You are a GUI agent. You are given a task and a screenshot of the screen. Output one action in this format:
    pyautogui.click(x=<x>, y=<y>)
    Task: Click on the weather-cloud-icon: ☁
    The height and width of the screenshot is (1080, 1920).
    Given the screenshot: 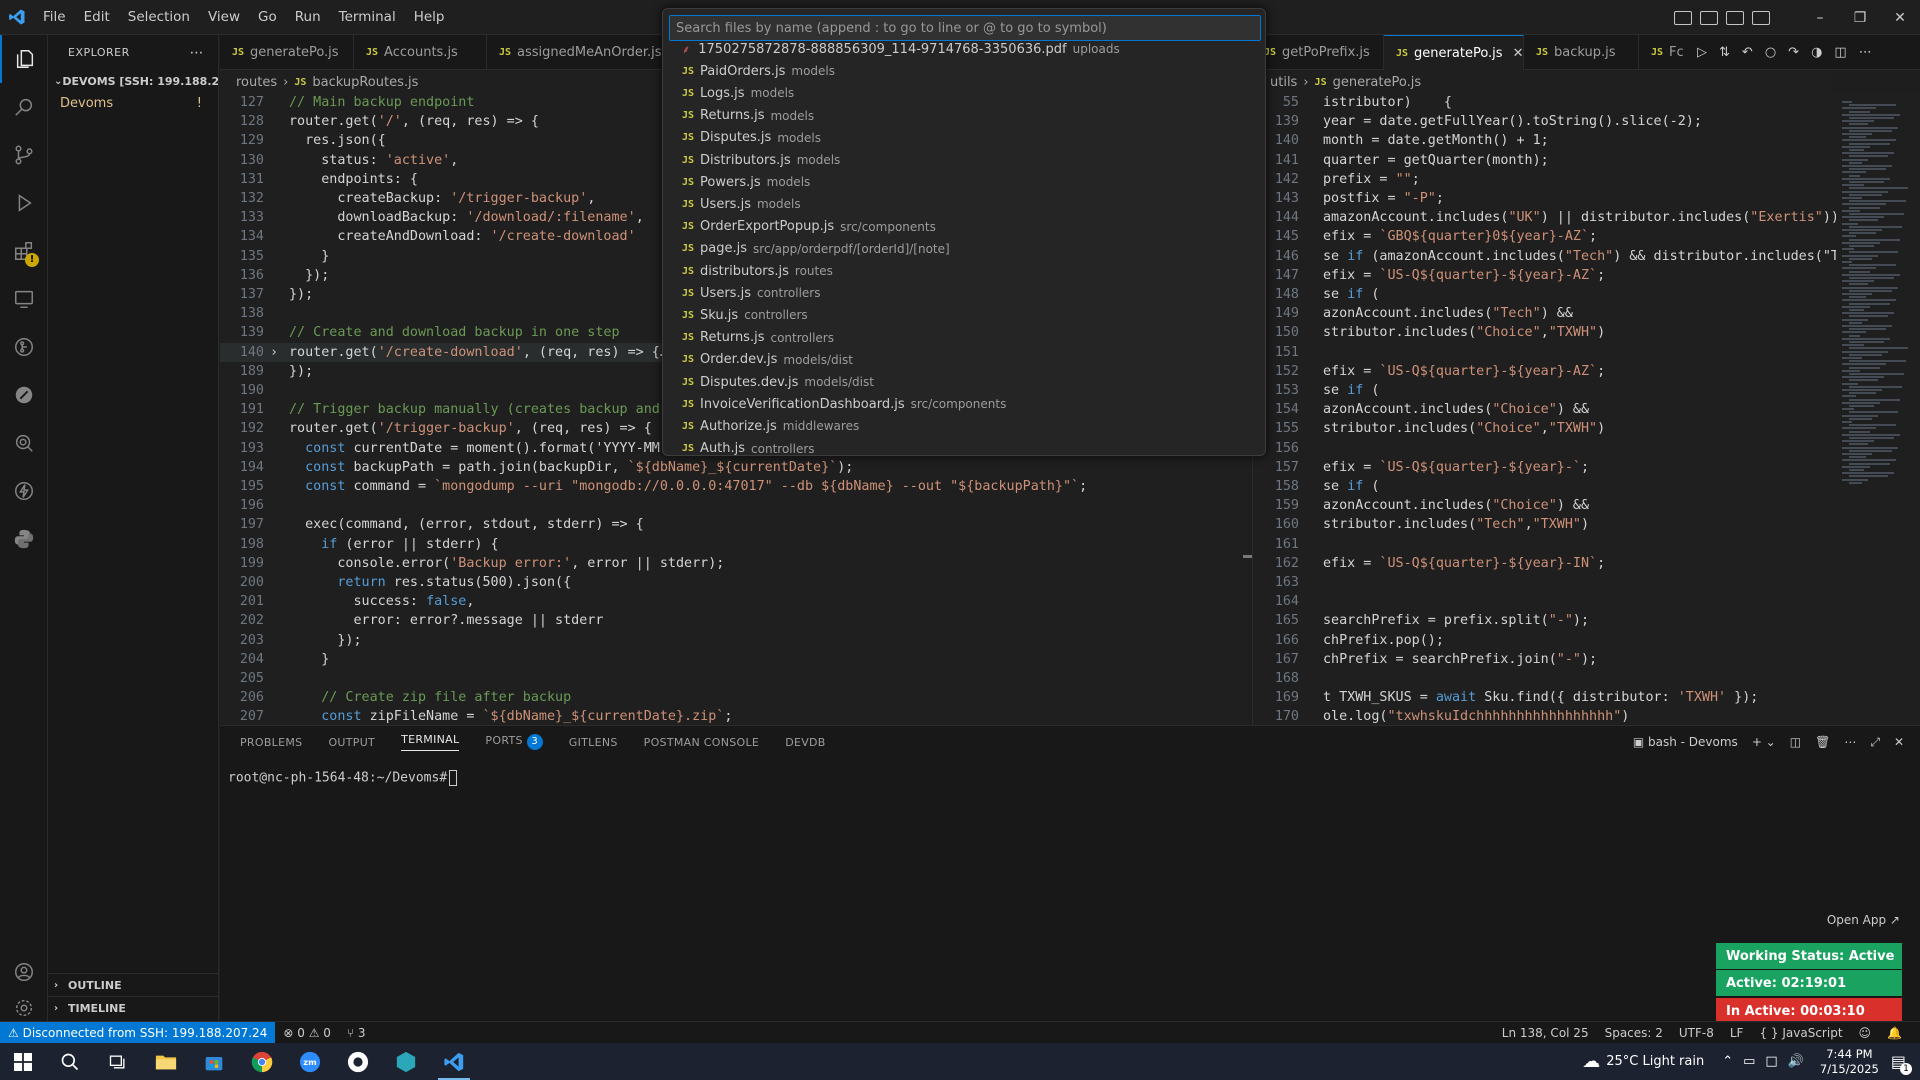 What is the action you would take?
    pyautogui.click(x=1591, y=1061)
    